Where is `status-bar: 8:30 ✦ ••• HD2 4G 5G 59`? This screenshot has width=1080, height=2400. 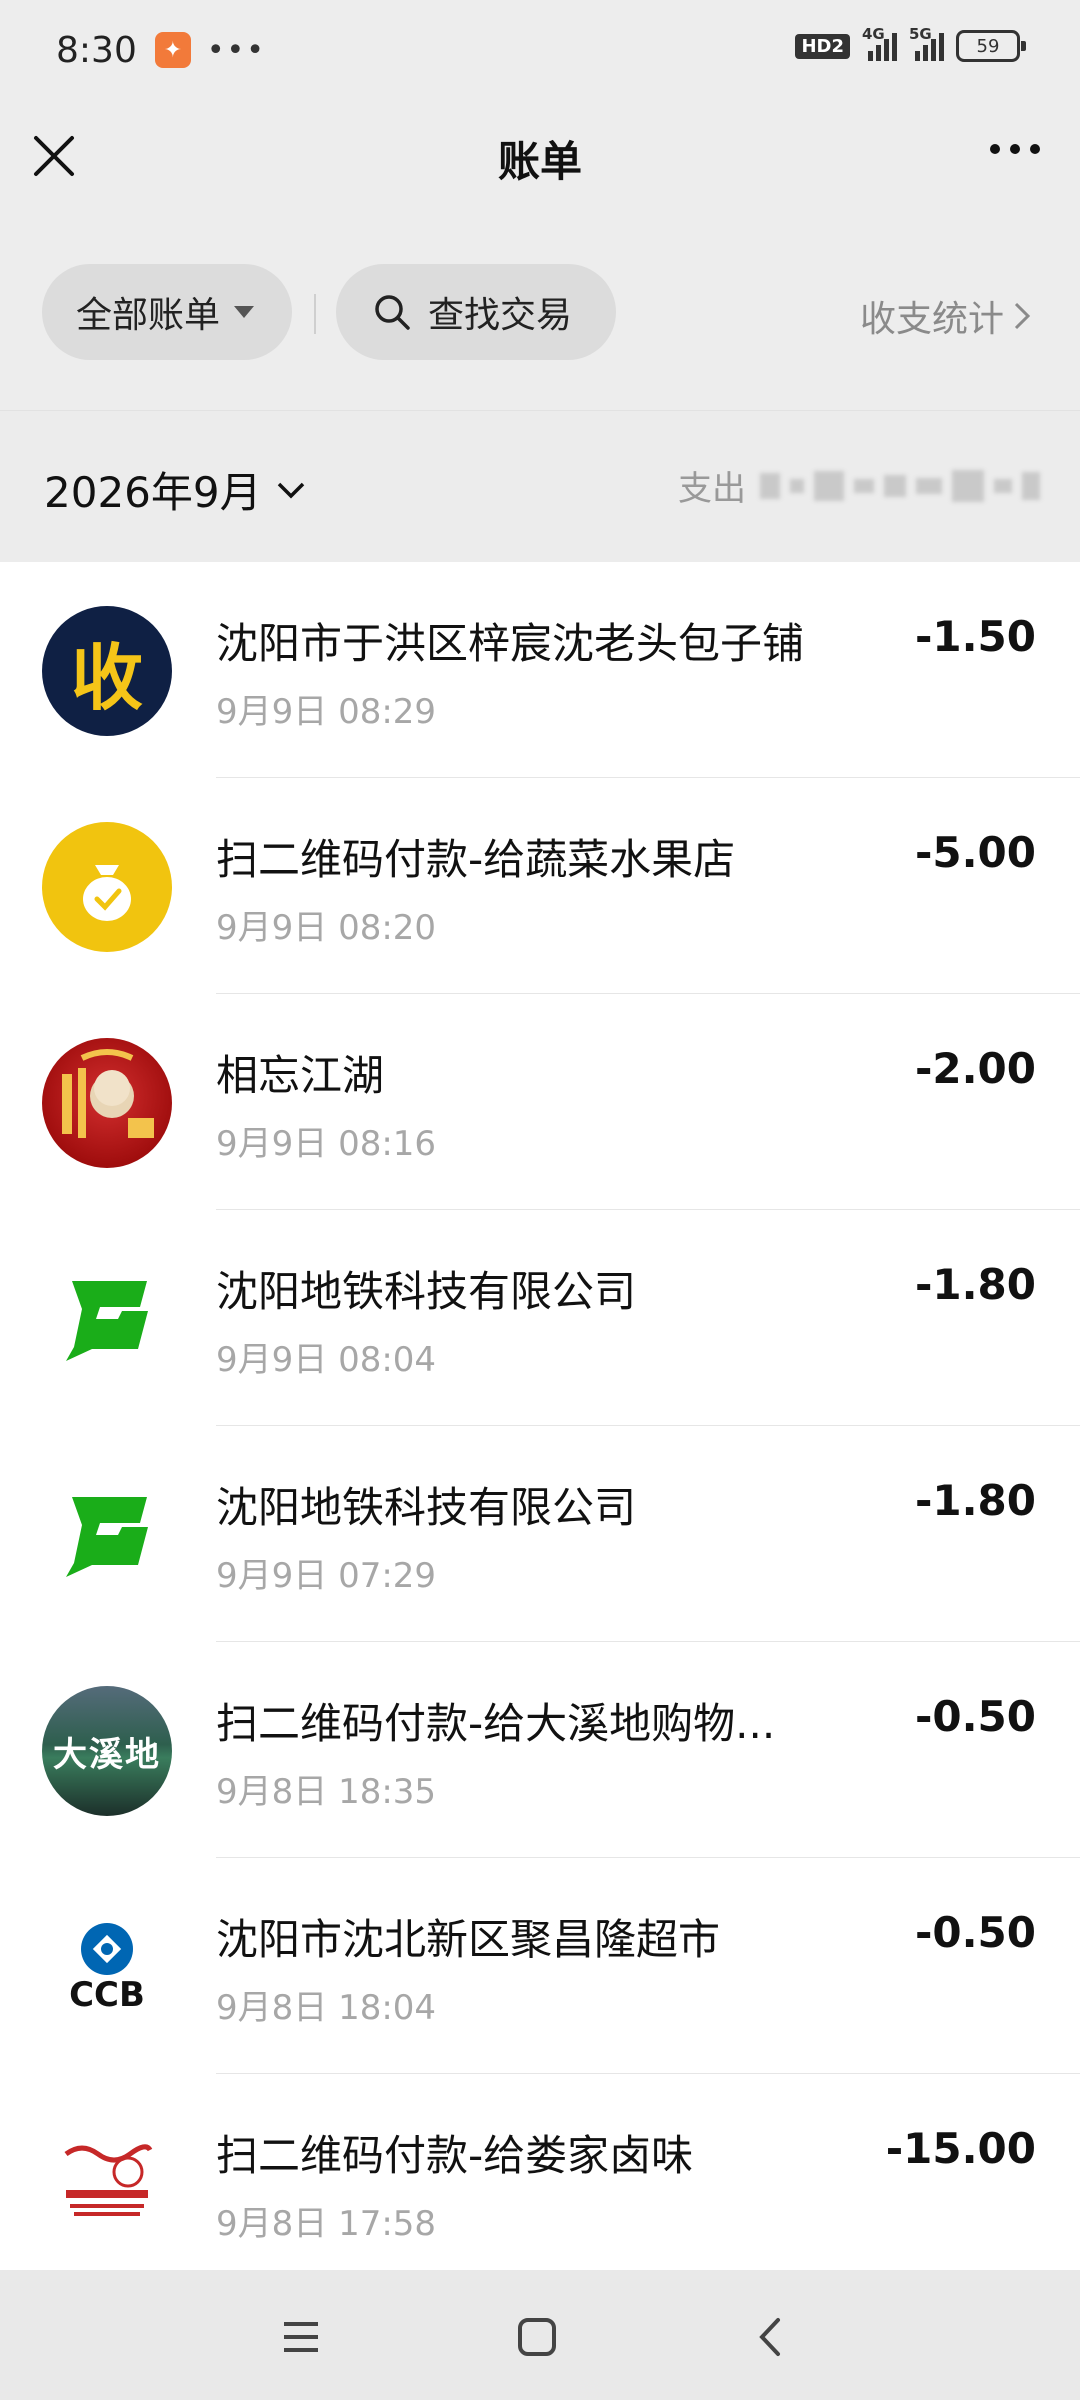
status-bar: 8:30 ✦ ••• HD2 4G 5G 59 is located at coordinates (540, 50).